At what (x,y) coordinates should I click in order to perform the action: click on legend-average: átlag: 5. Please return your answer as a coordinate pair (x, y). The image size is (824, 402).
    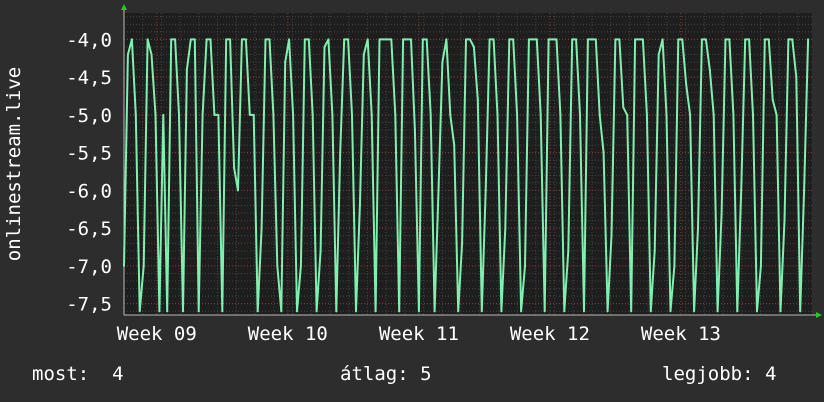
    Looking at the image, I should click on (386, 374).